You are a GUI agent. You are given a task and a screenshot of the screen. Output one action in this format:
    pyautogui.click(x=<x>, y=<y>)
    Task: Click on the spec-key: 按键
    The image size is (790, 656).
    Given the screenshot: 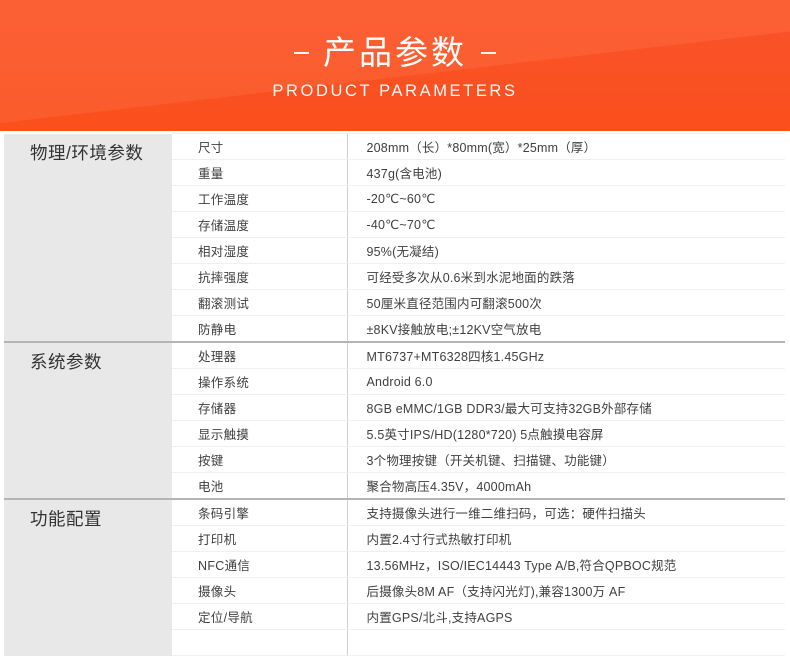 What is the action you would take?
    pyautogui.click(x=259, y=459)
    